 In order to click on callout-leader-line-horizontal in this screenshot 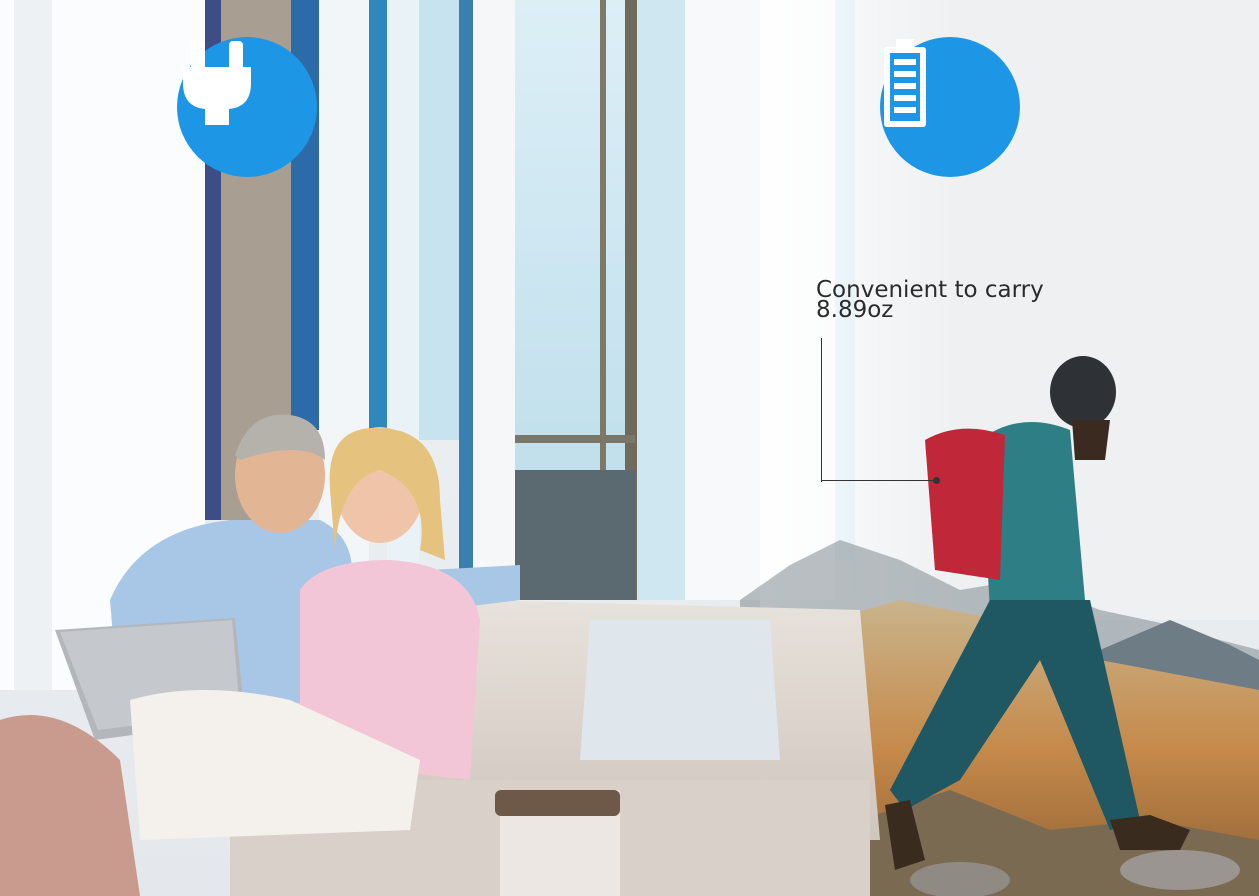, I will do `click(879, 480)`.